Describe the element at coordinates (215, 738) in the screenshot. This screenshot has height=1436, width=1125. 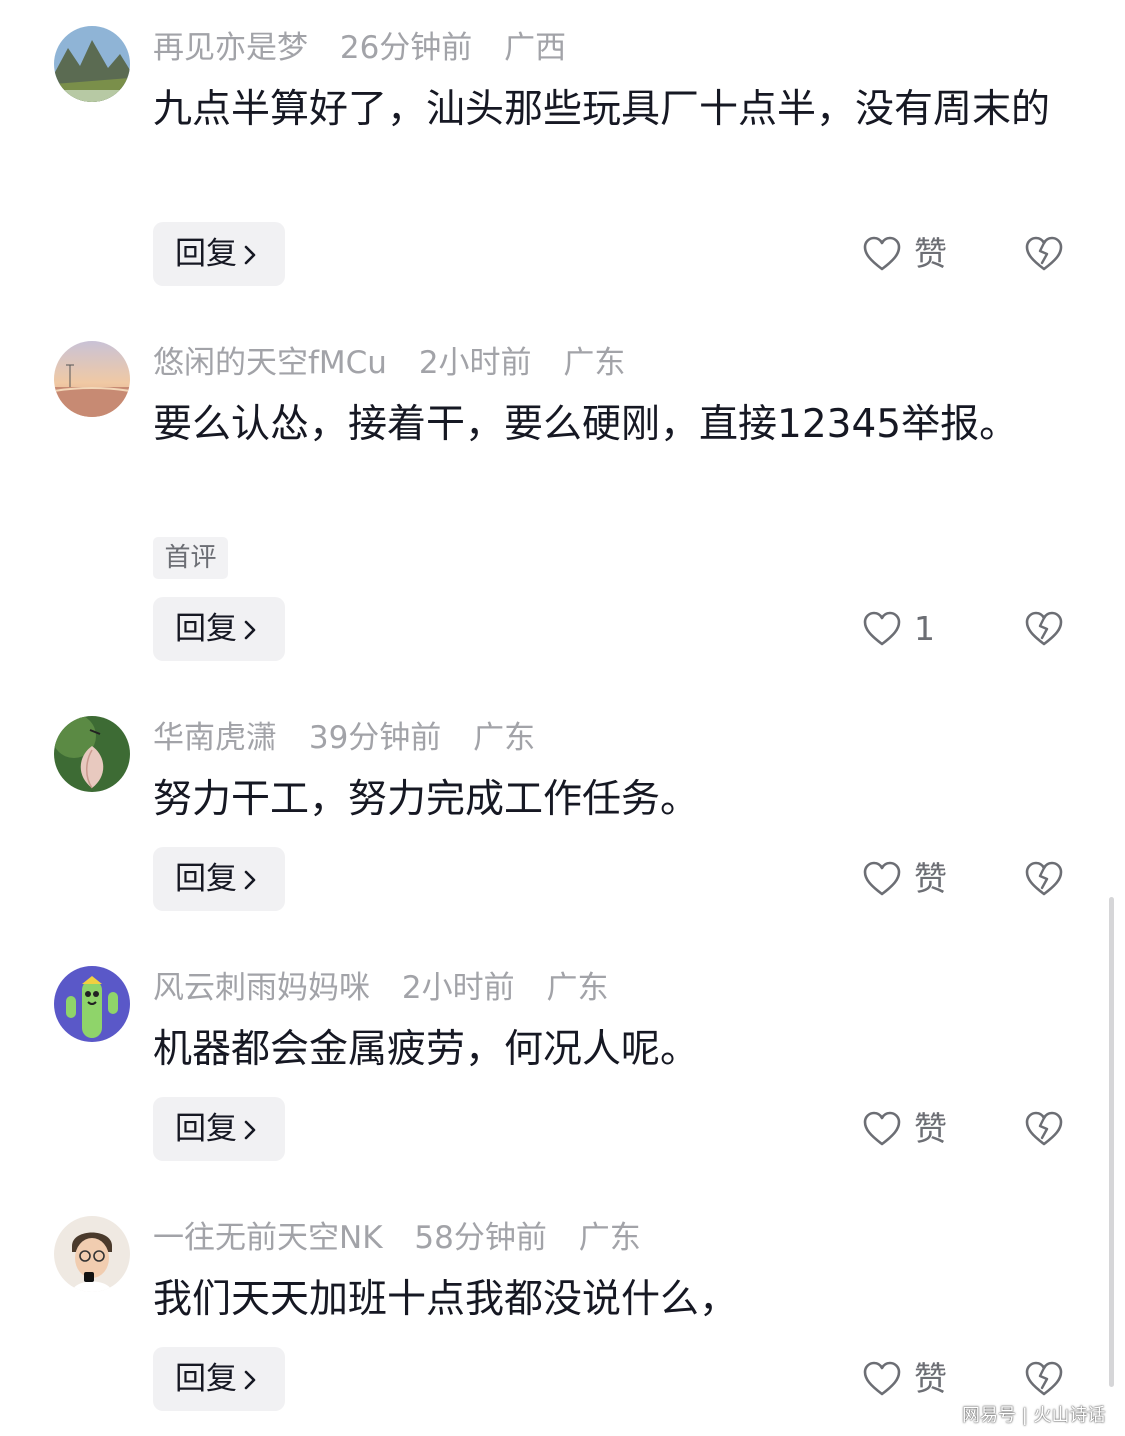
I see `username: 华南虎潇` at that location.